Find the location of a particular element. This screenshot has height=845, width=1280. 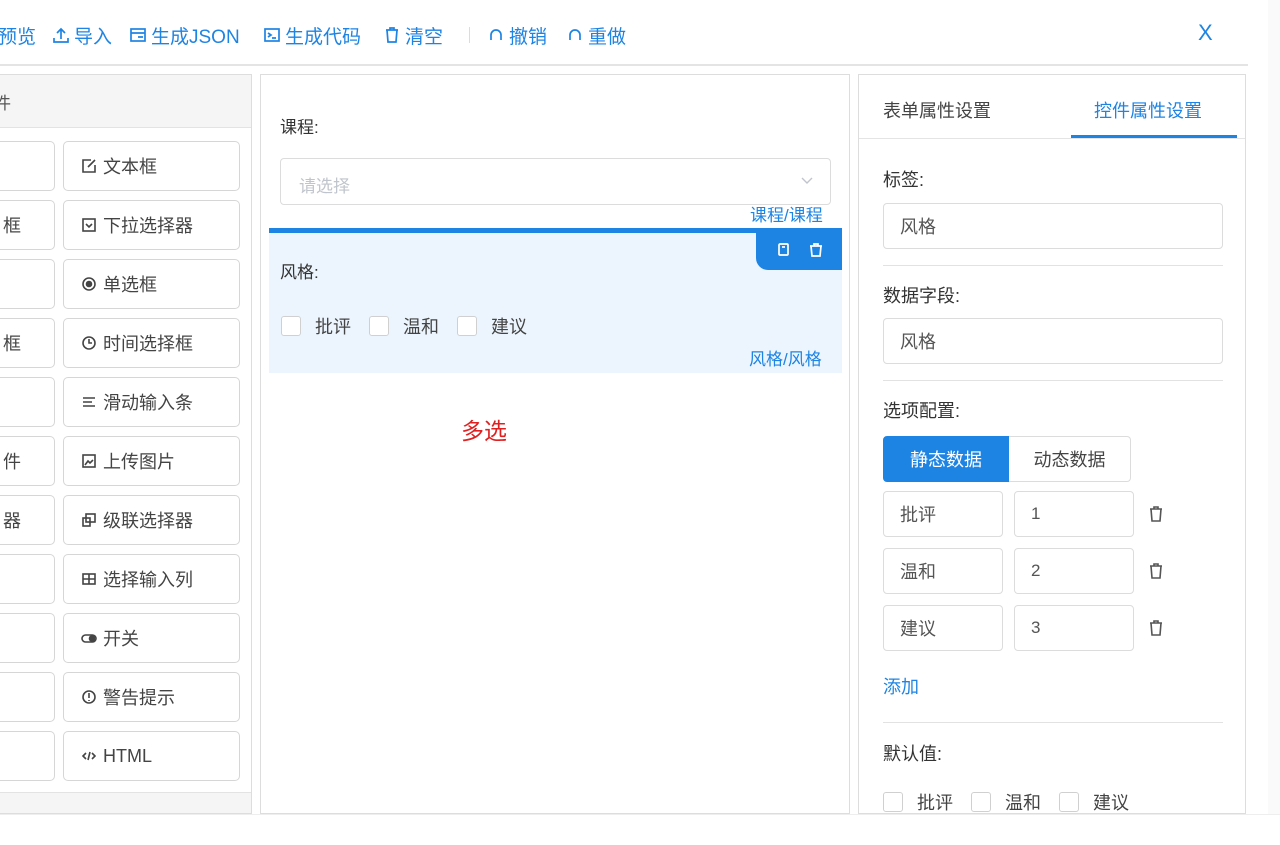

option-row: 温和 2 is located at coordinates (1043, 571).